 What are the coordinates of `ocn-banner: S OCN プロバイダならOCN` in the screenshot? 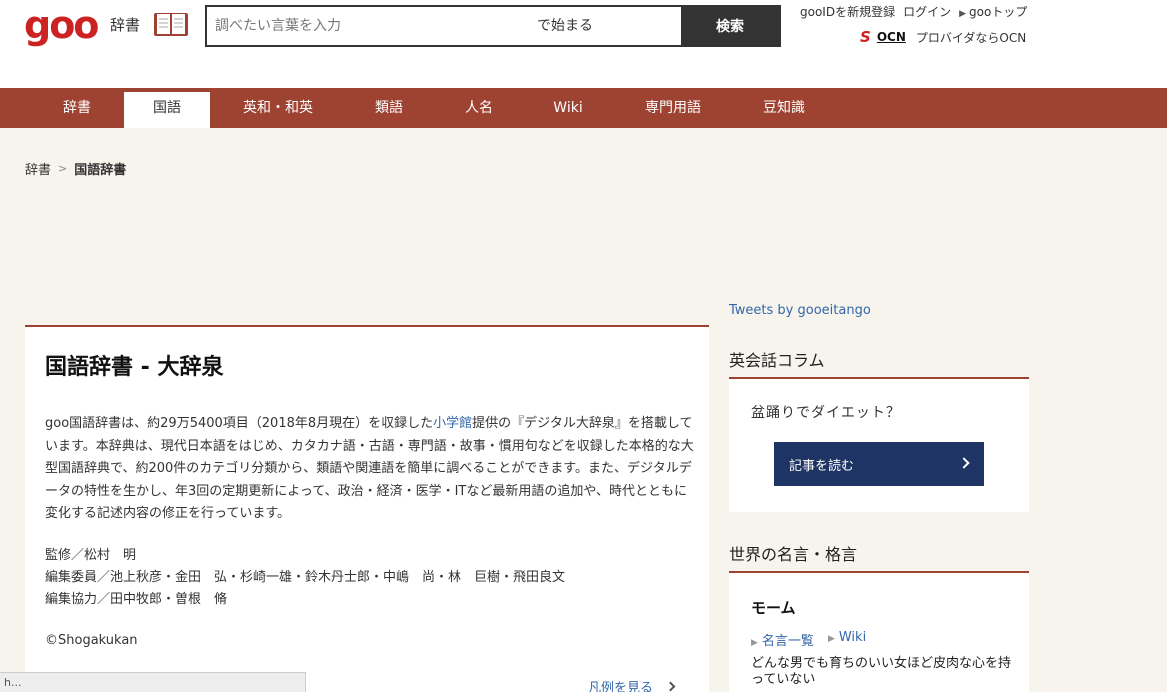 It's located at (943, 37).